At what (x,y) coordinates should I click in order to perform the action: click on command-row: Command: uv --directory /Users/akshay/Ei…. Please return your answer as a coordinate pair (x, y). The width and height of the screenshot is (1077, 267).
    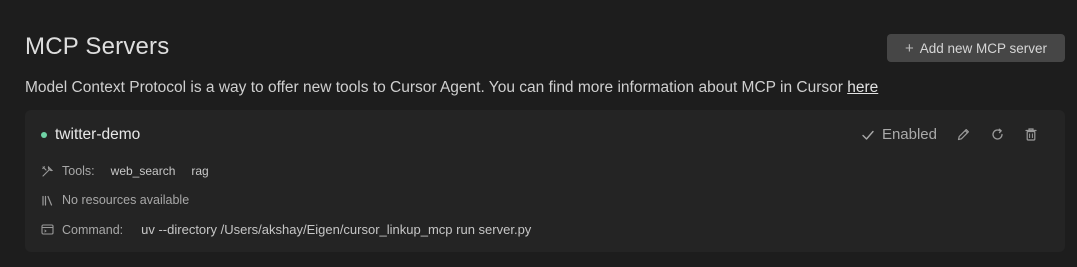
    Looking at the image, I should click on (286, 229).